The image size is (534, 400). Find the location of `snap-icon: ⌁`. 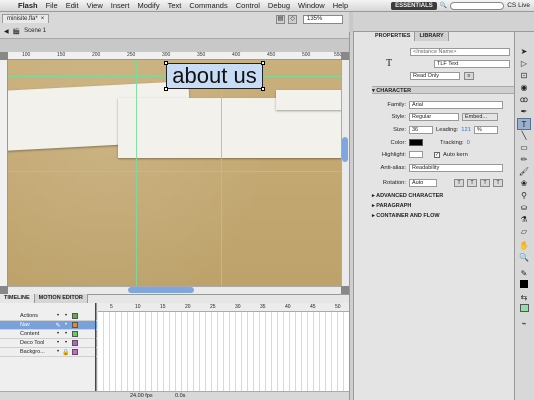

snap-icon: ⌁ is located at coordinates (524, 324).